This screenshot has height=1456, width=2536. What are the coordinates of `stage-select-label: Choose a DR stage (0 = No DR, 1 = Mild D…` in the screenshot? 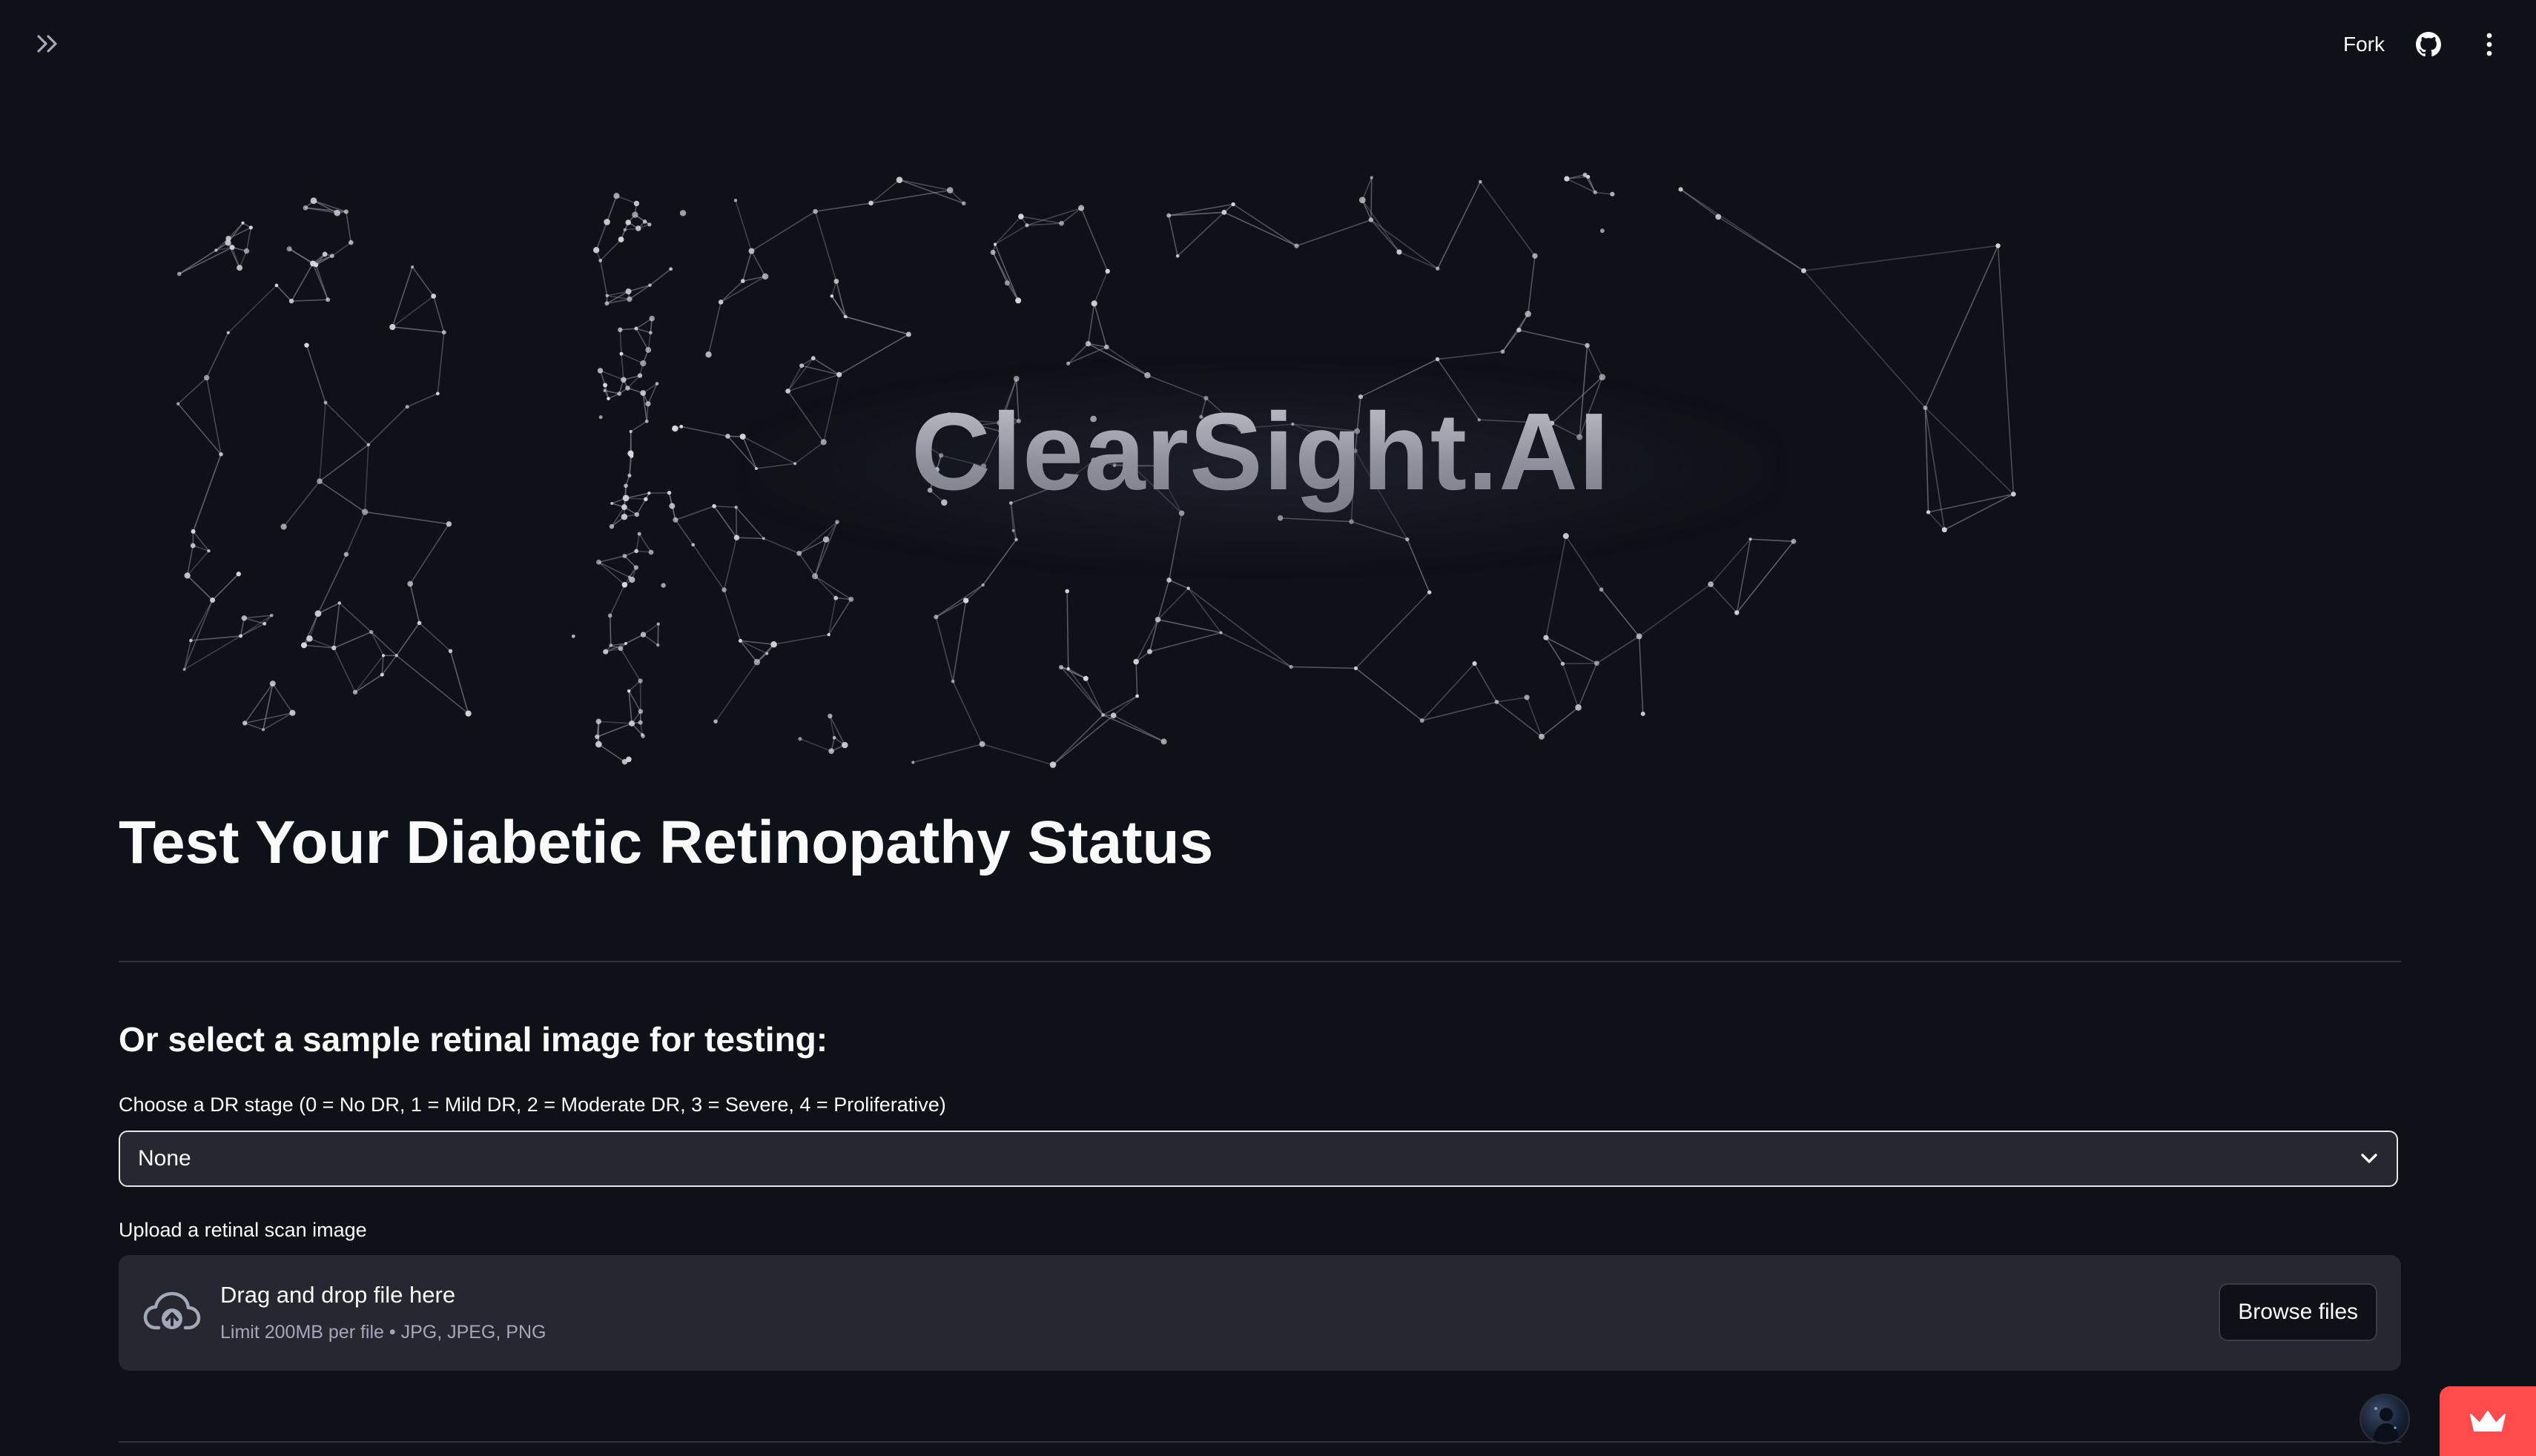 It's located at (533, 1105).